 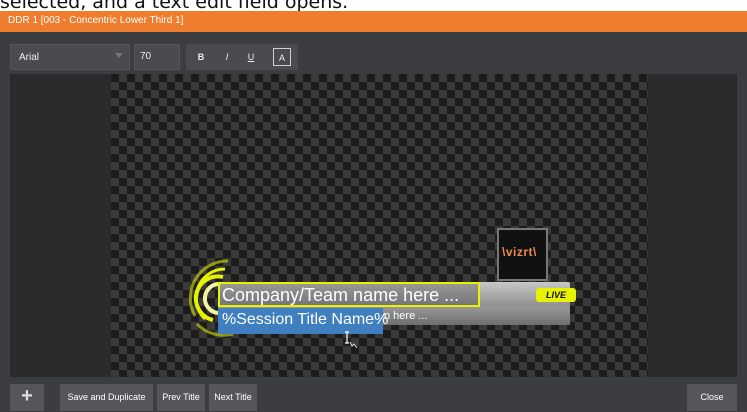 What do you see at coordinates (5, 225) in the screenshot?
I see `left-gutter` at bounding box center [5, 225].